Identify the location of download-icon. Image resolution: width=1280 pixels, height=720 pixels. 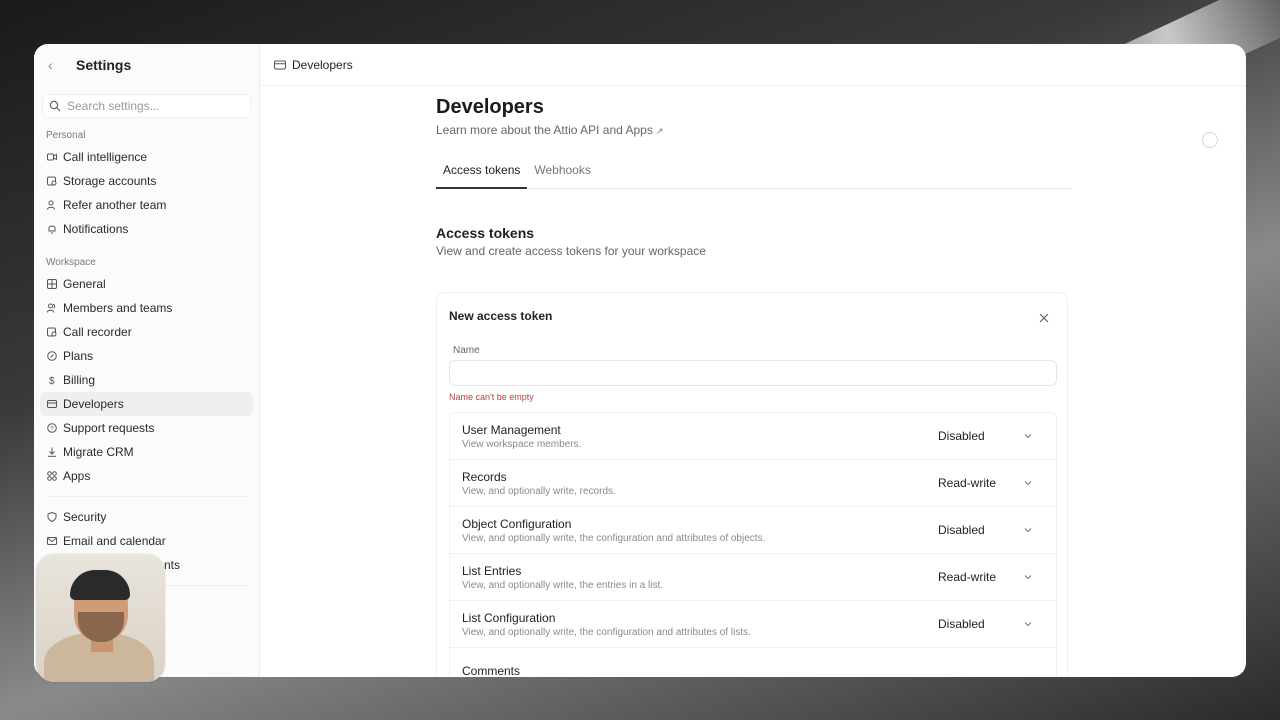
(52, 452).